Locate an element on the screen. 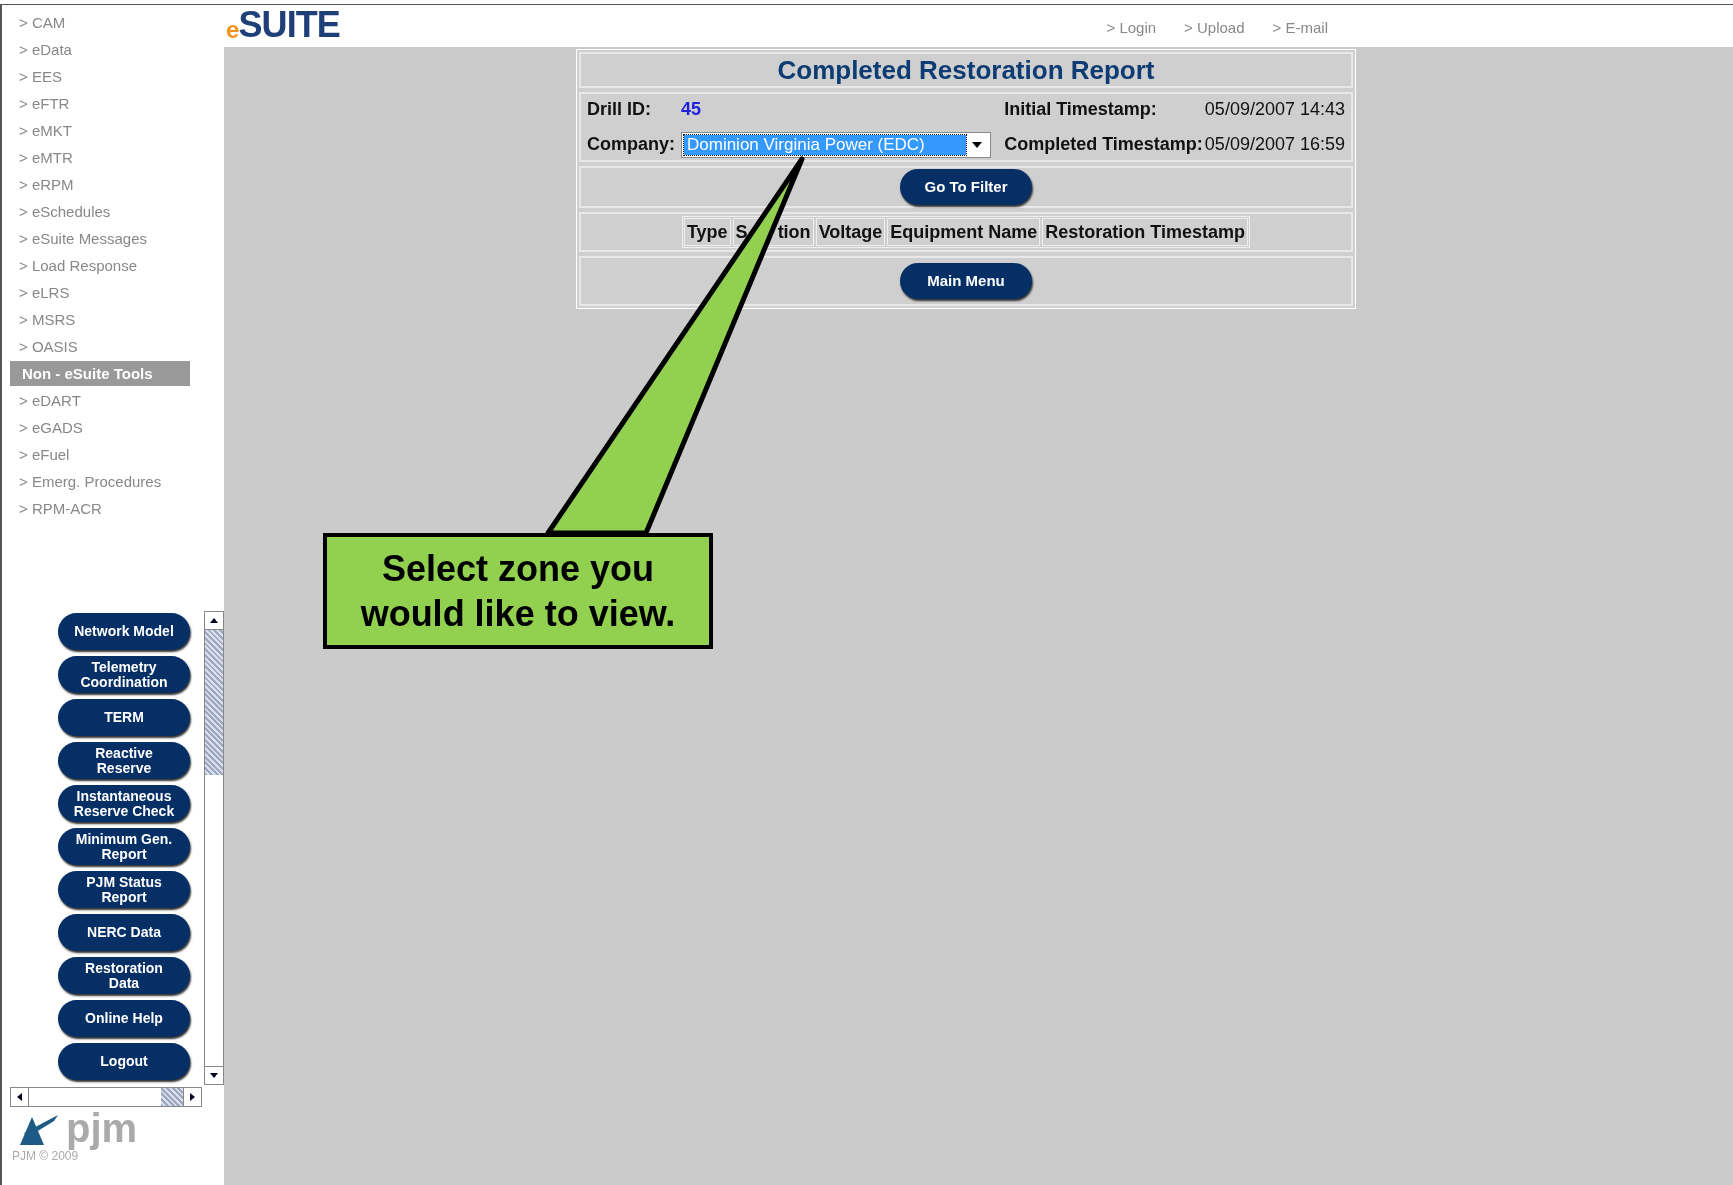 This screenshot has width=1733, height=1185. nav-button: Logout is located at coordinates (124, 1061).